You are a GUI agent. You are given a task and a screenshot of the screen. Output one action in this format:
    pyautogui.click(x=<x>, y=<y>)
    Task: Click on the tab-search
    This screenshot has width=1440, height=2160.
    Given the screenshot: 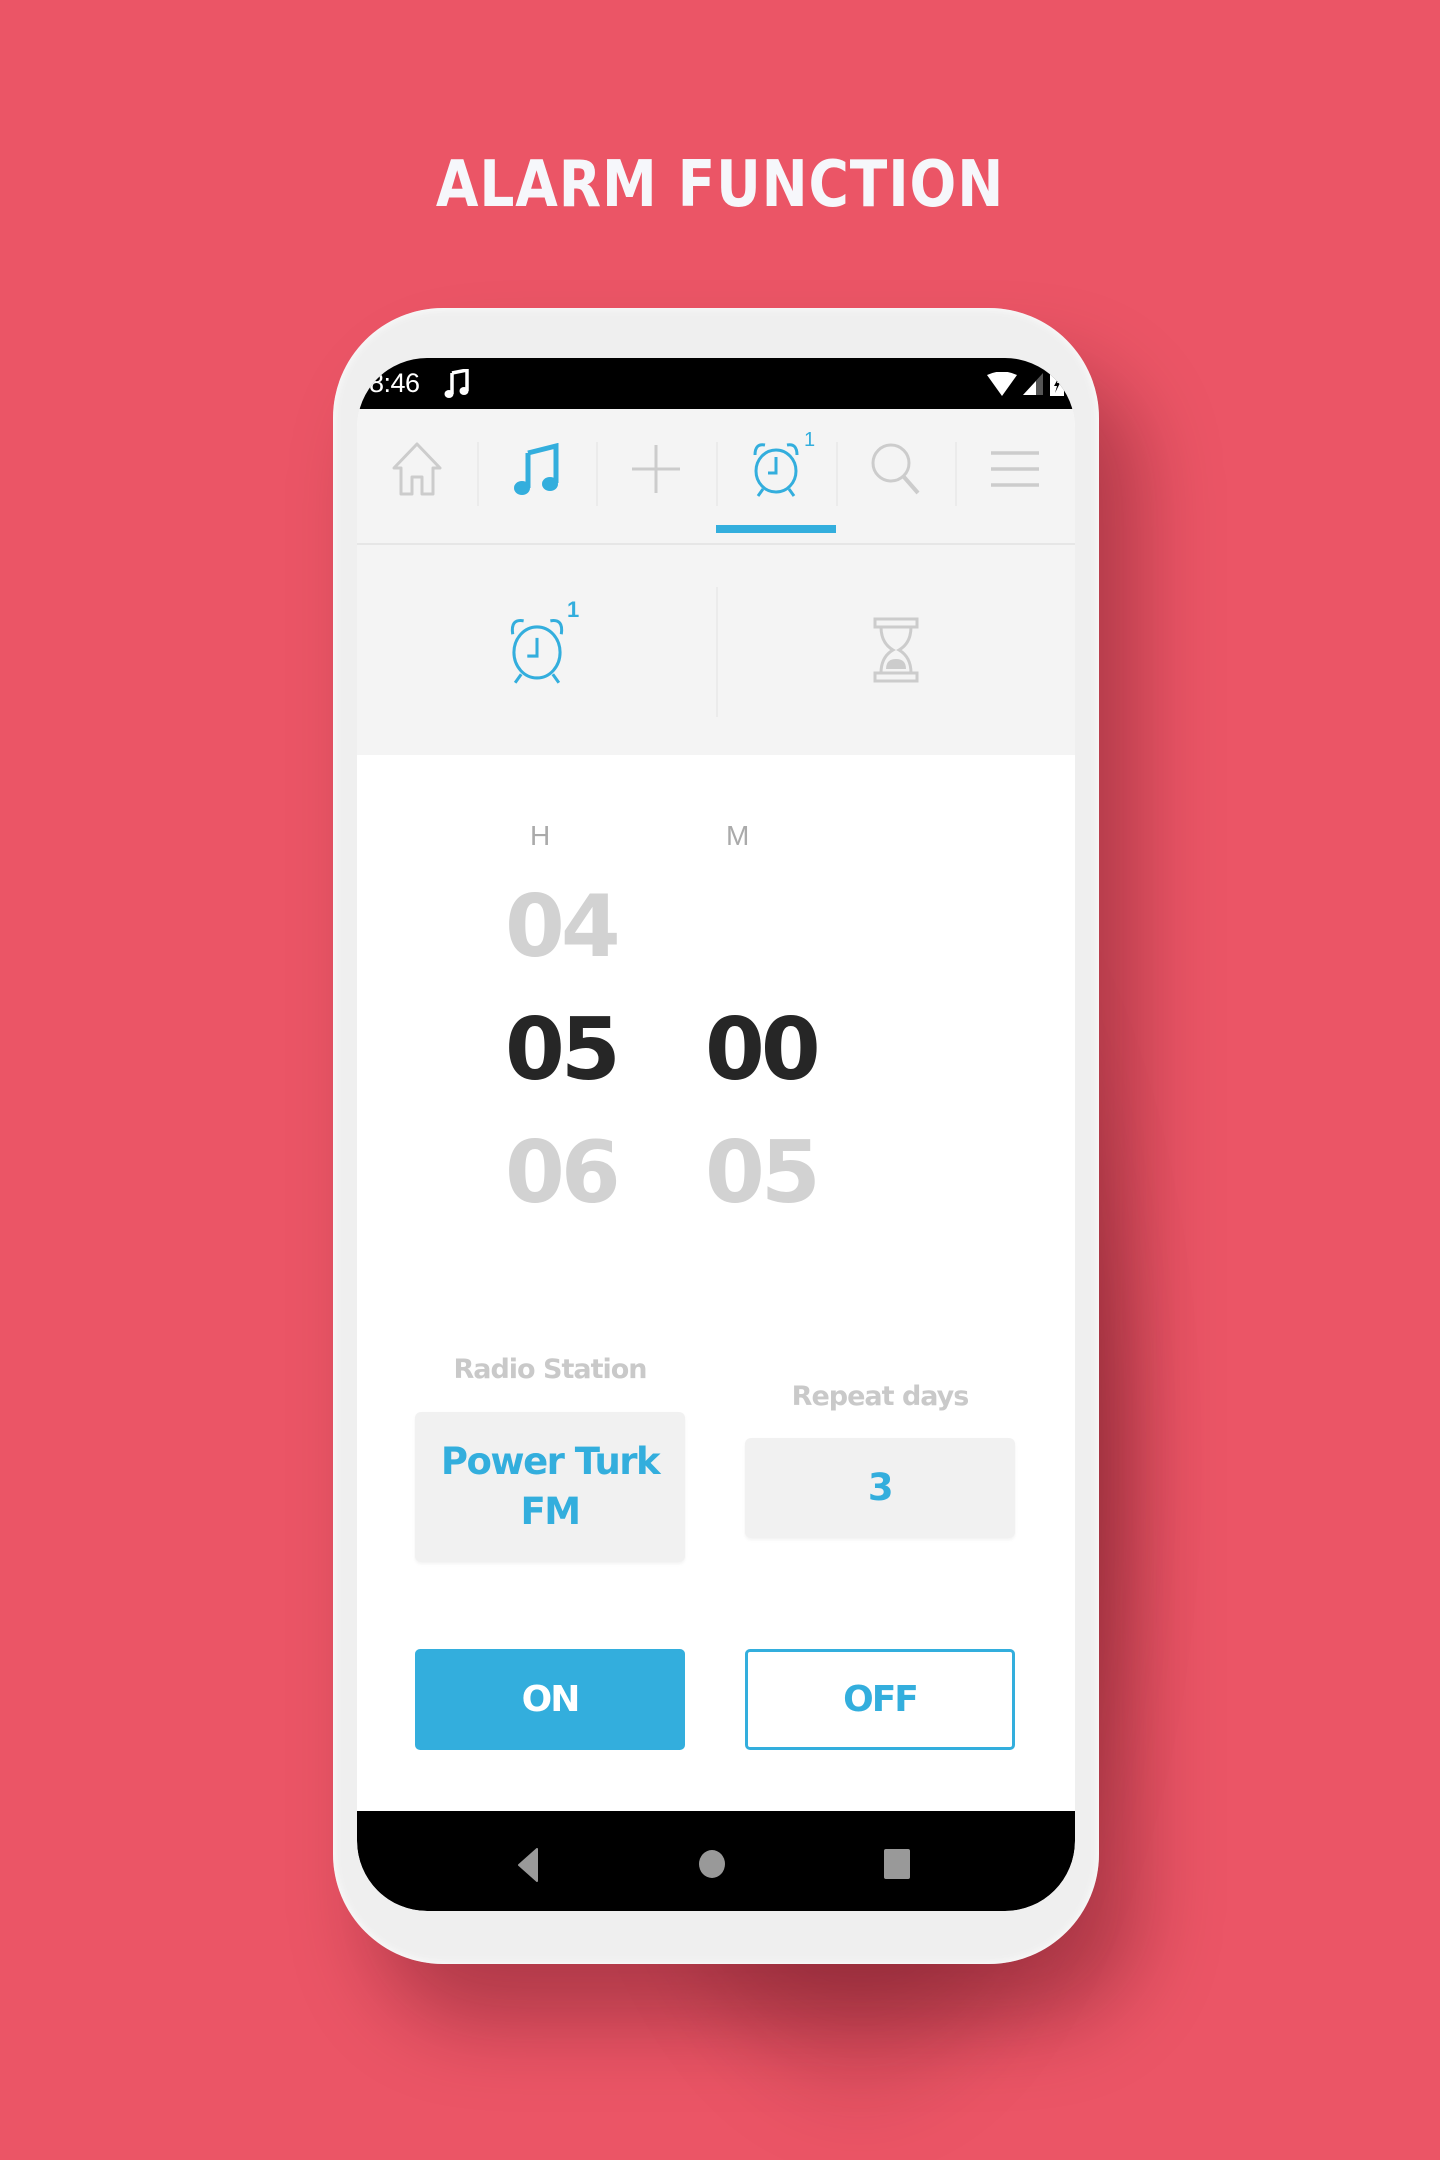 What is the action you would take?
    pyautogui.click(x=895, y=469)
    